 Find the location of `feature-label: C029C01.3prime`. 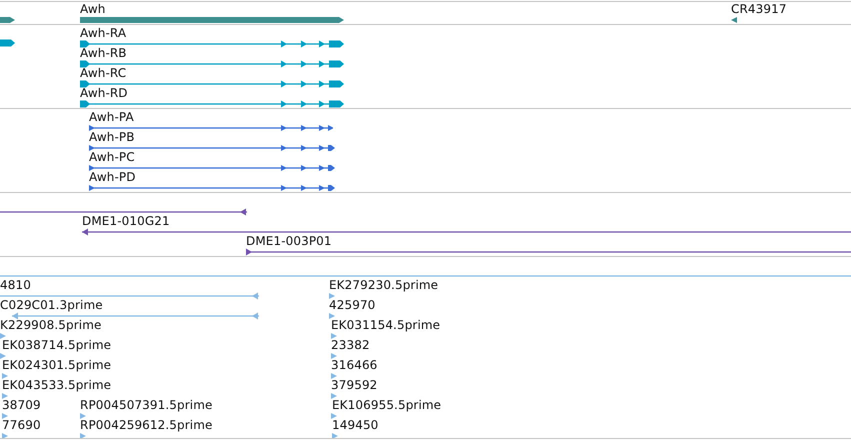

feature-label: C029C01.3prime is located at coordinates (51, 305).